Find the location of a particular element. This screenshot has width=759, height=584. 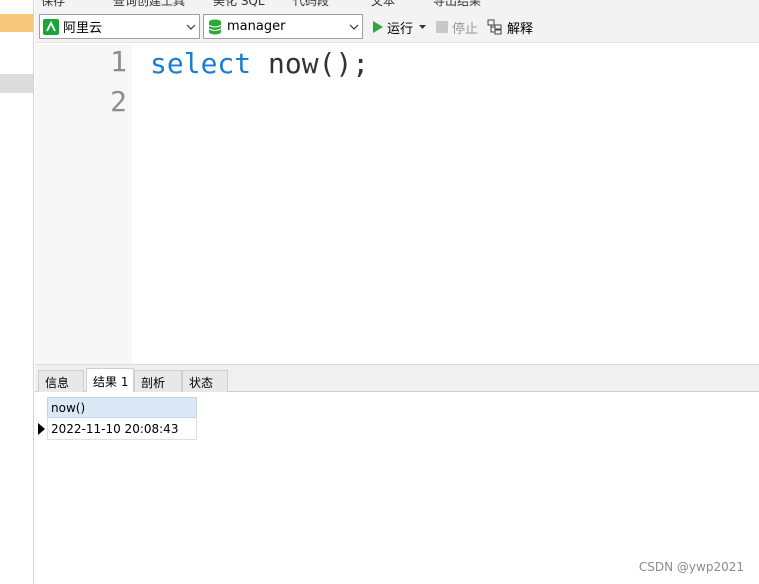

stop-button: 停止 is located at coordinates (457, 27).